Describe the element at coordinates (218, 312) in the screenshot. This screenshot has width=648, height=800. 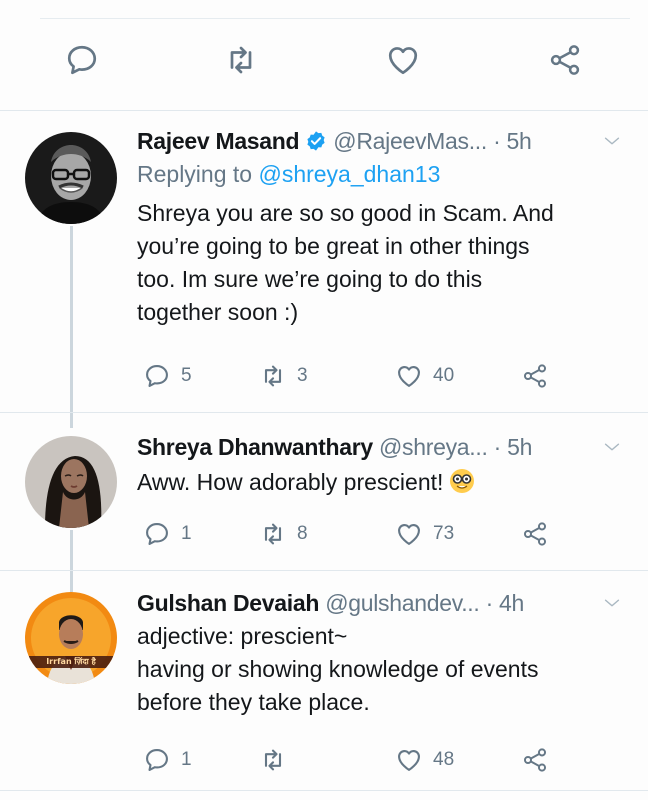
I see `tweet-text-line: together soon :)` at that location.